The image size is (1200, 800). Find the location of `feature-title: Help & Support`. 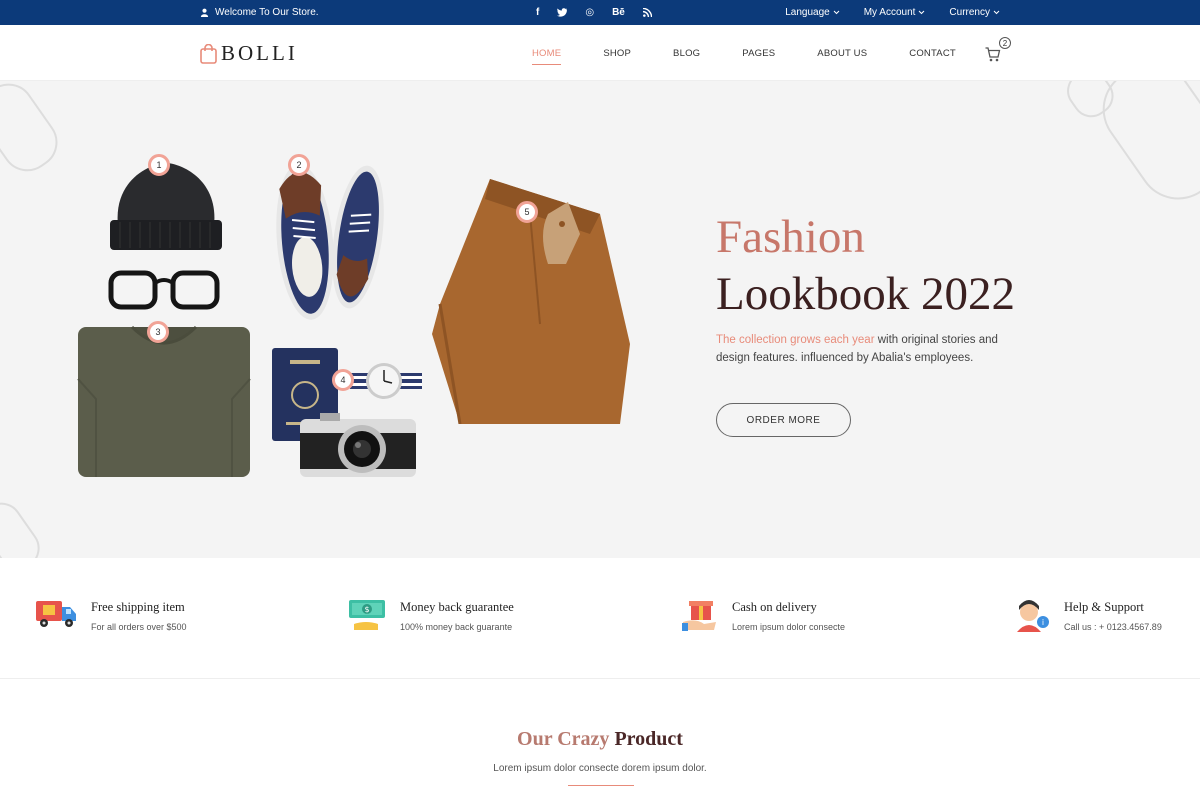

feature-title: Help & Support is located at coordinates (1104, 607).